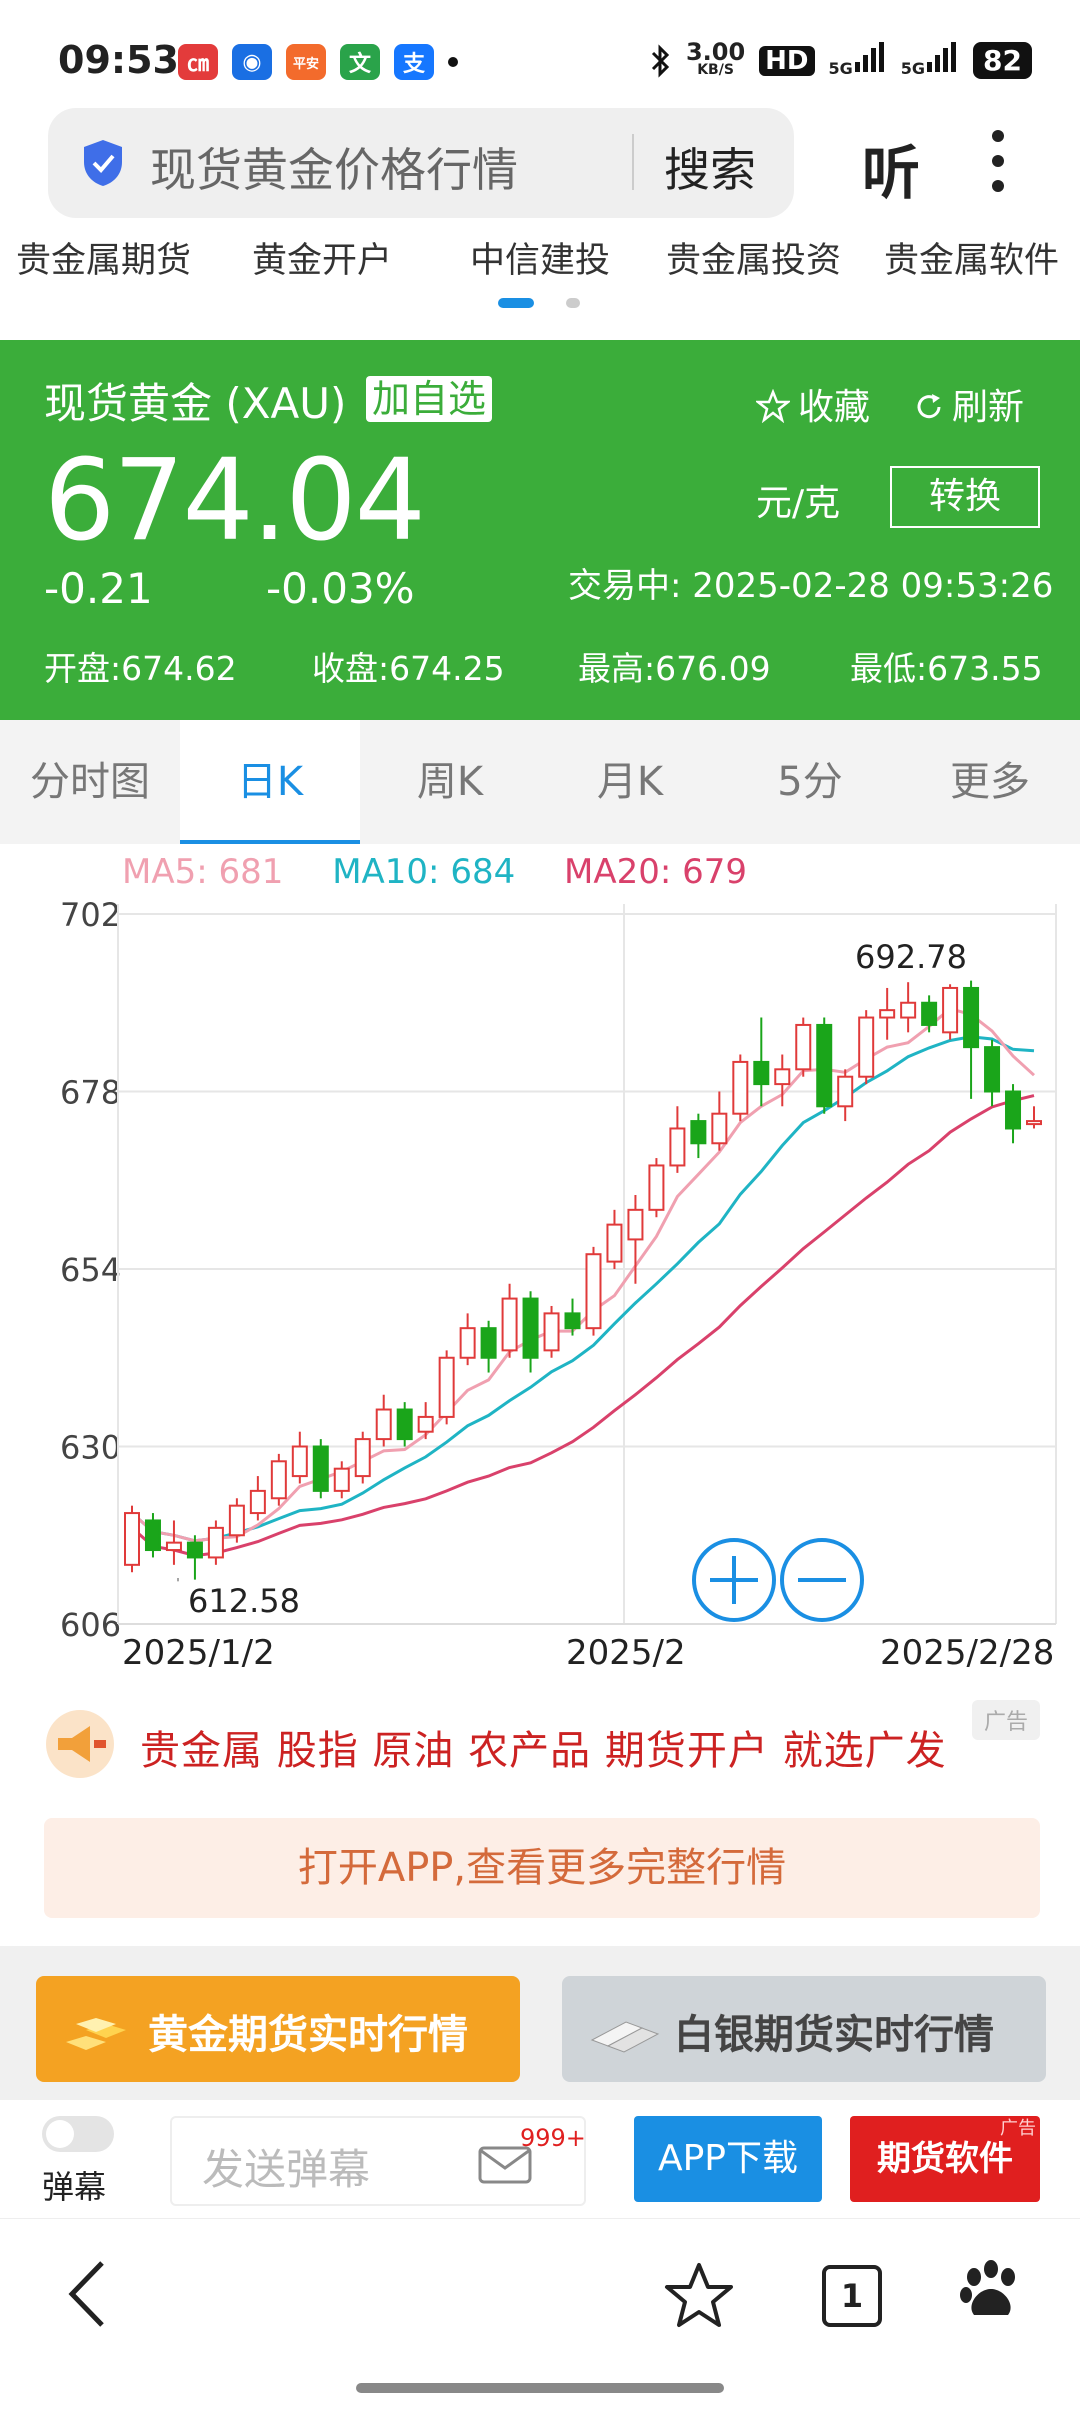 The height and width of the screenshot is (2414, 1080). Describe the element at coordinates (773, 406) in the screenshot. I see `star-outline-icon` at that location.